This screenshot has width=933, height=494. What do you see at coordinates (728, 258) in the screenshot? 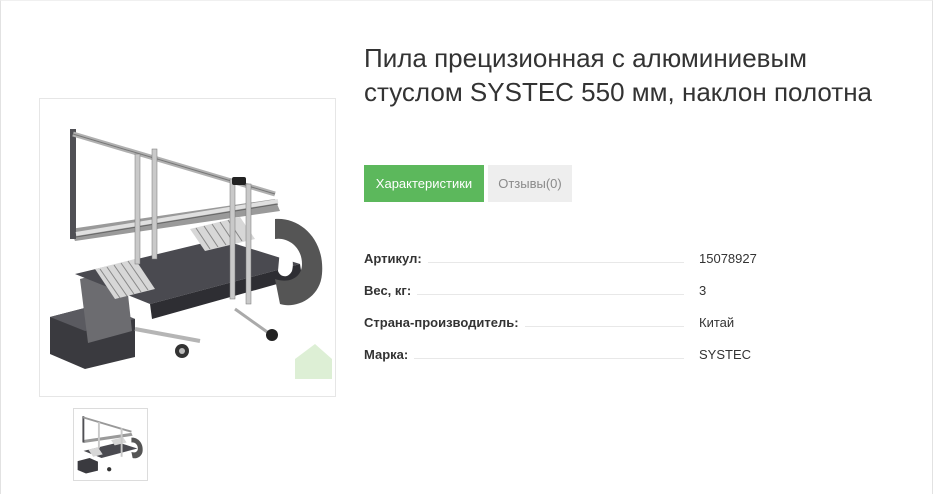
I see `spec-value: 15078927` at bounding box center [728, 258].